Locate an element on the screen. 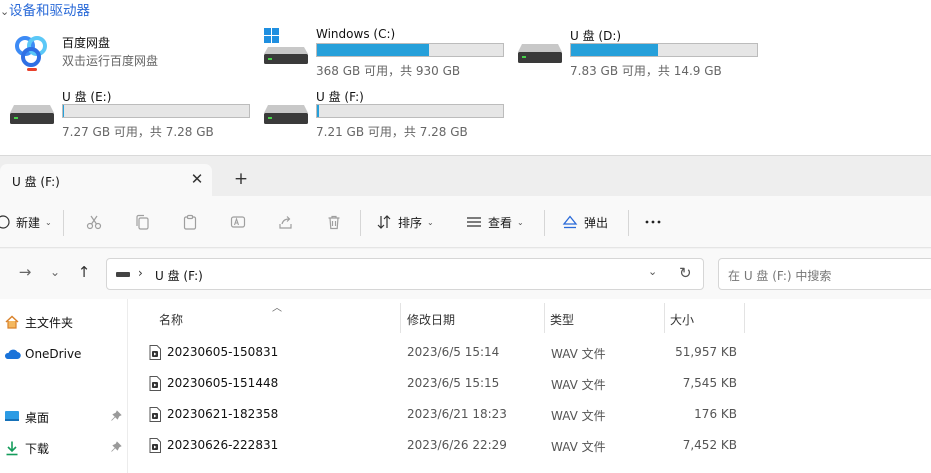  drive-c: Windows (C:) 368 GB 可用，共 930 GB is located at coordinates (387, 52).